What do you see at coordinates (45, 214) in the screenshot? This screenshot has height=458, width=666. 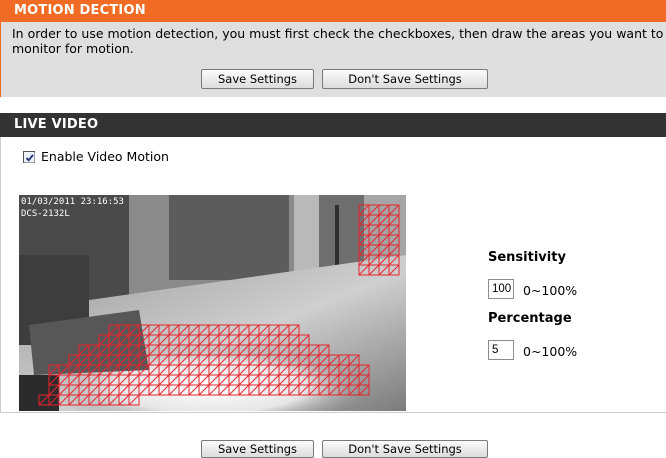 I see `video-model-overlay: DCS-2132L` at bounding box center [45, 214].